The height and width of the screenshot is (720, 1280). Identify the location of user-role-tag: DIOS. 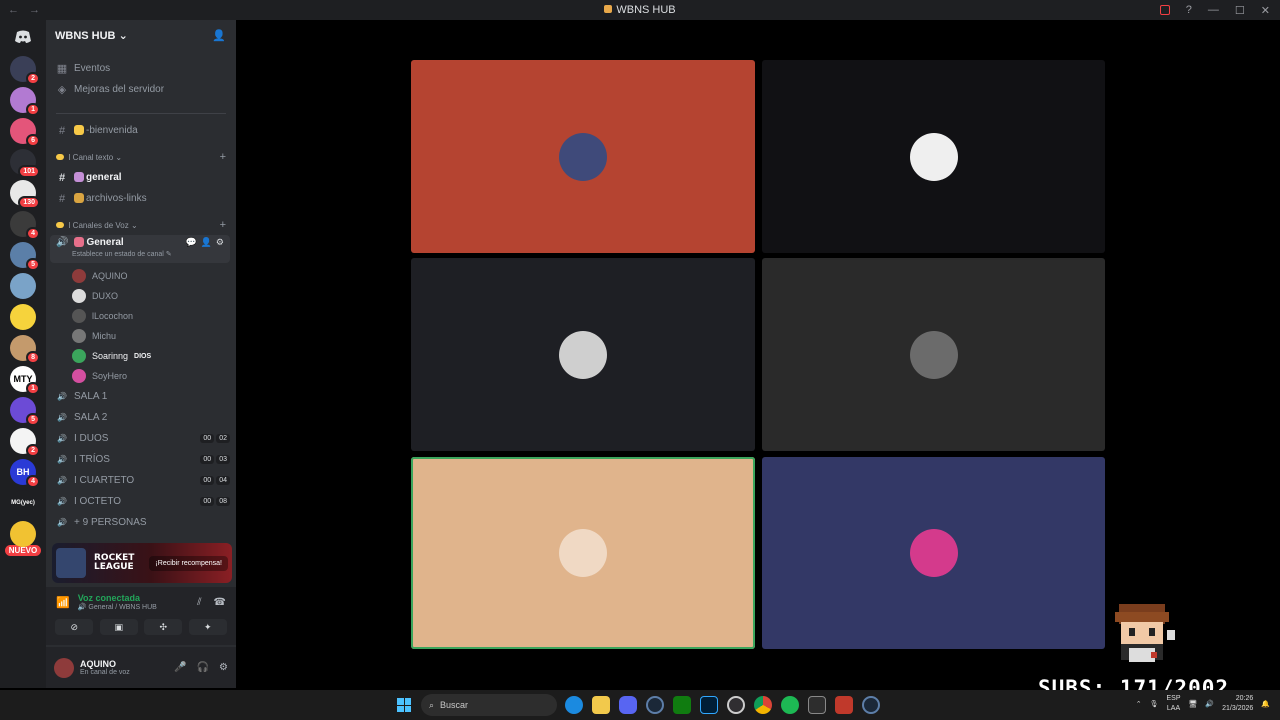
(143, 356).